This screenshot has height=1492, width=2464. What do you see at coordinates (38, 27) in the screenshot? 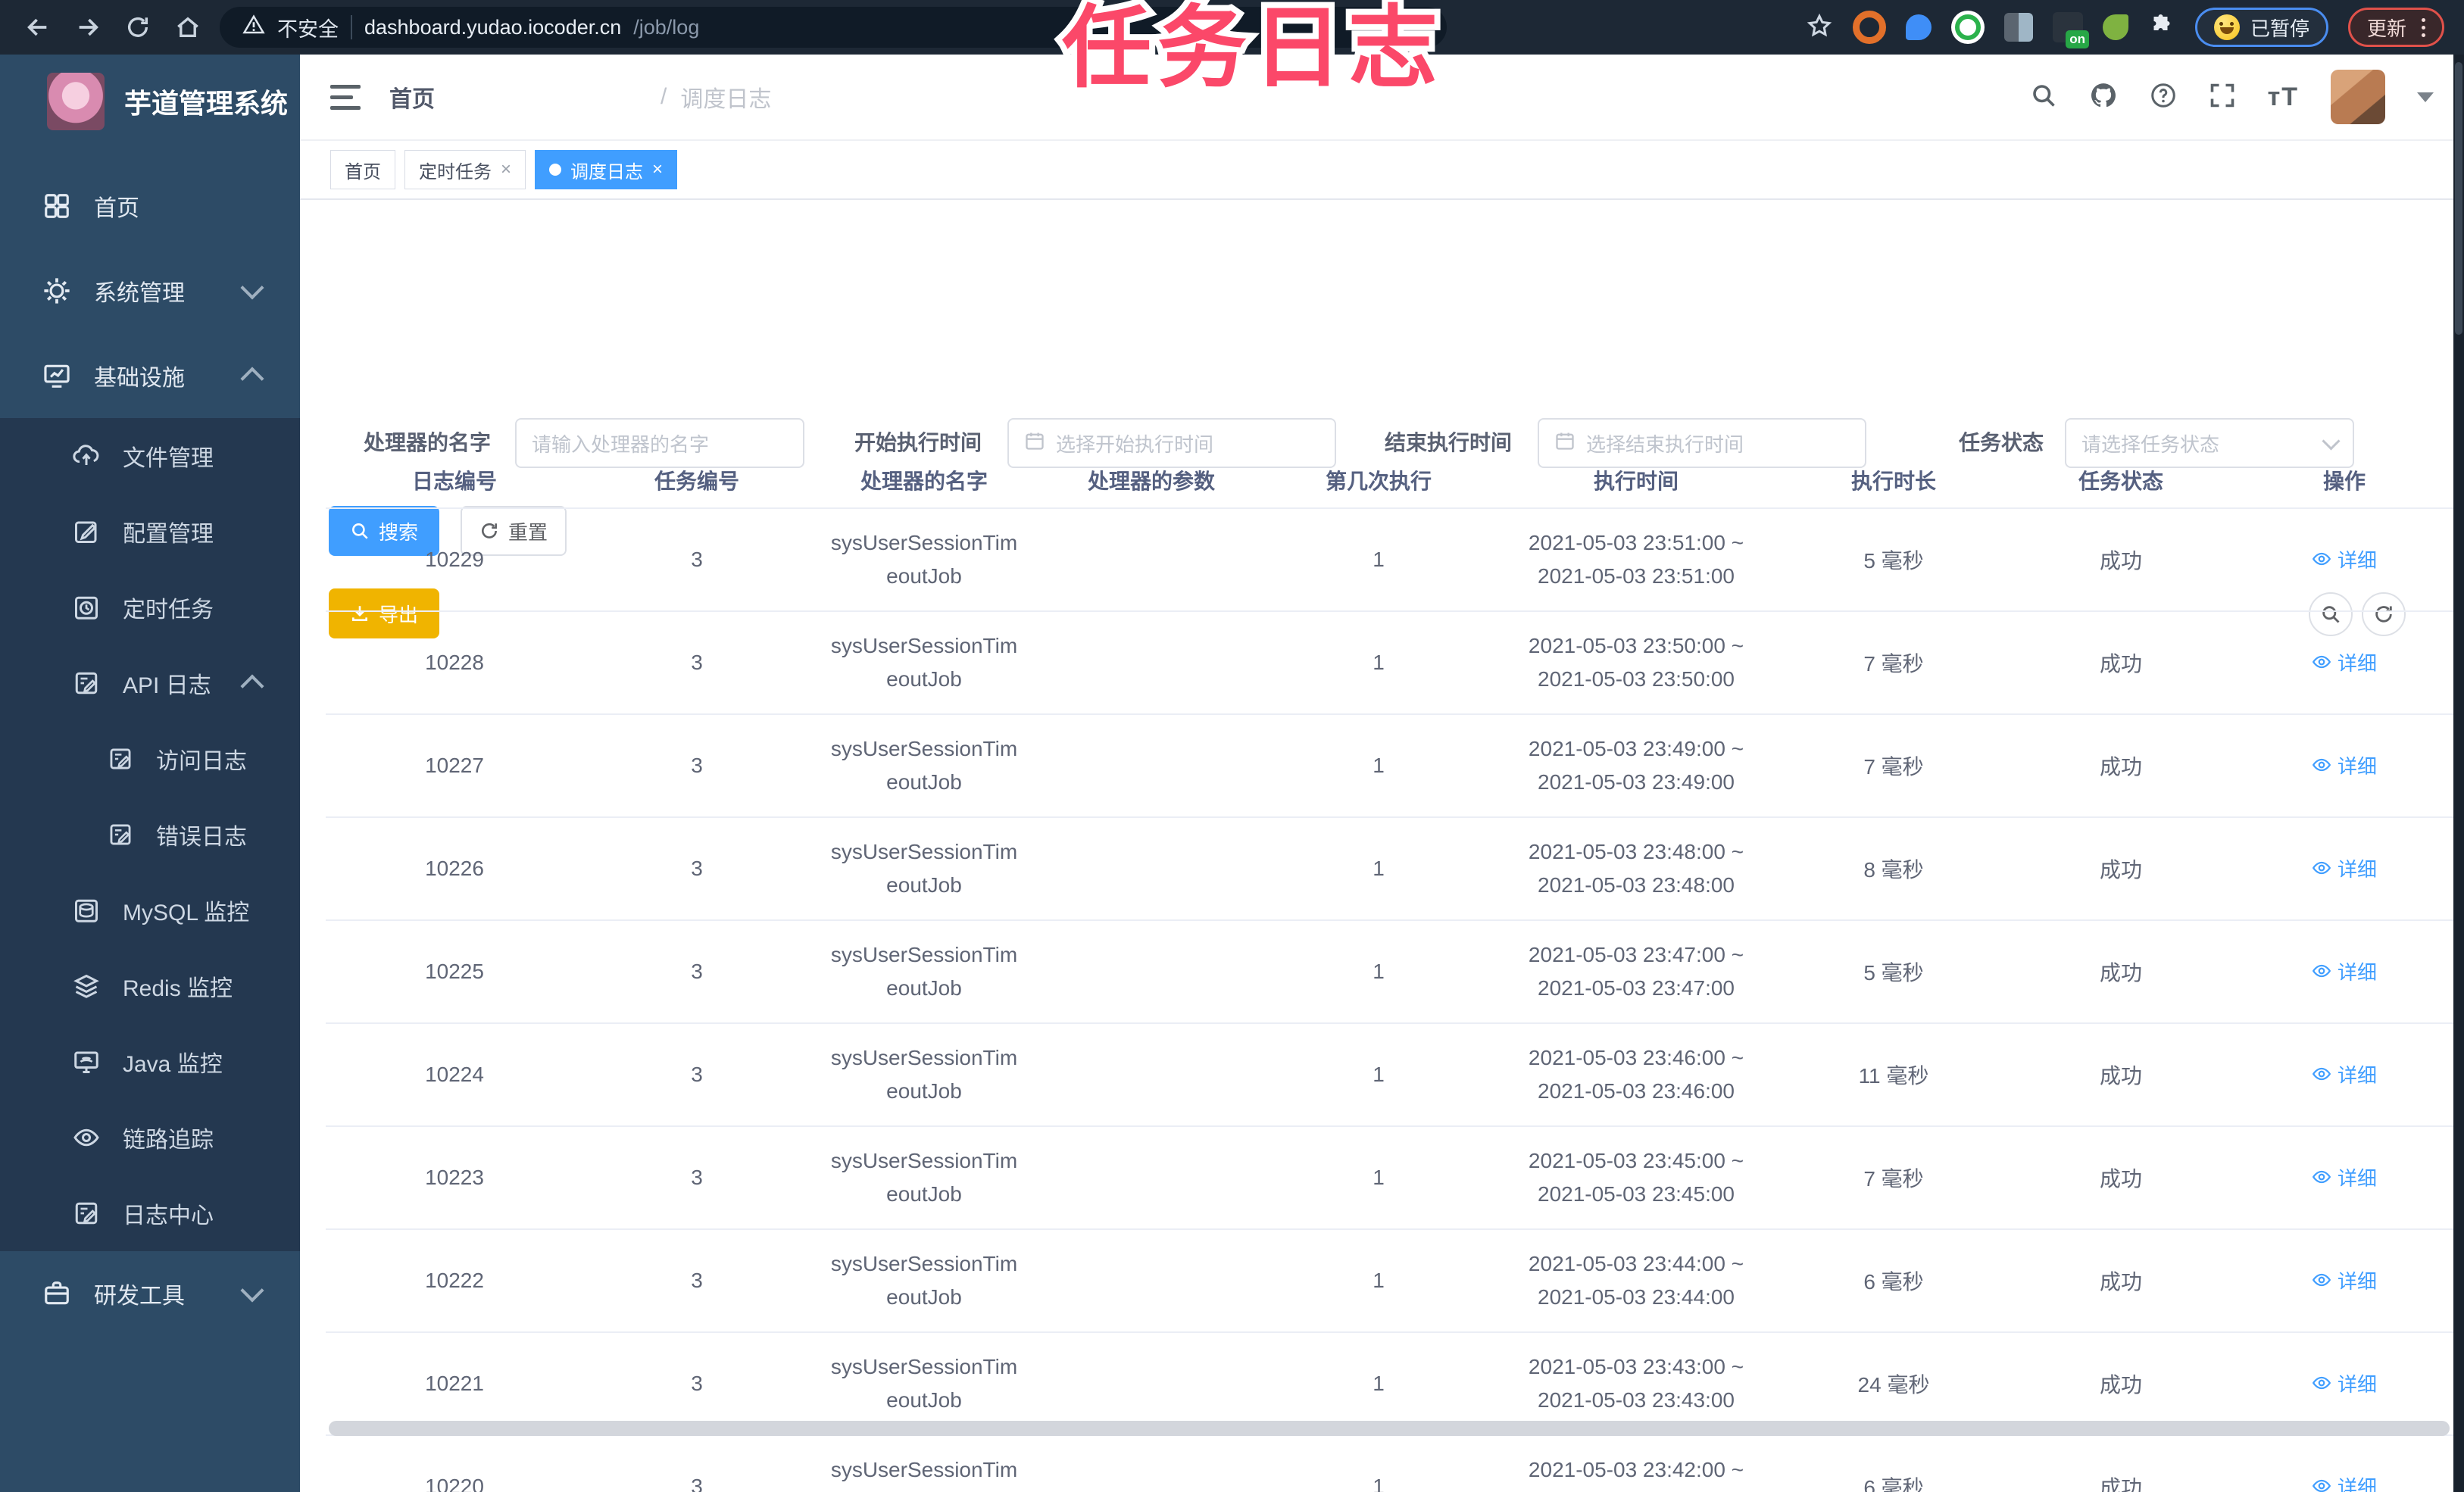
I see `back-icon` at bounding box center [38, 27].